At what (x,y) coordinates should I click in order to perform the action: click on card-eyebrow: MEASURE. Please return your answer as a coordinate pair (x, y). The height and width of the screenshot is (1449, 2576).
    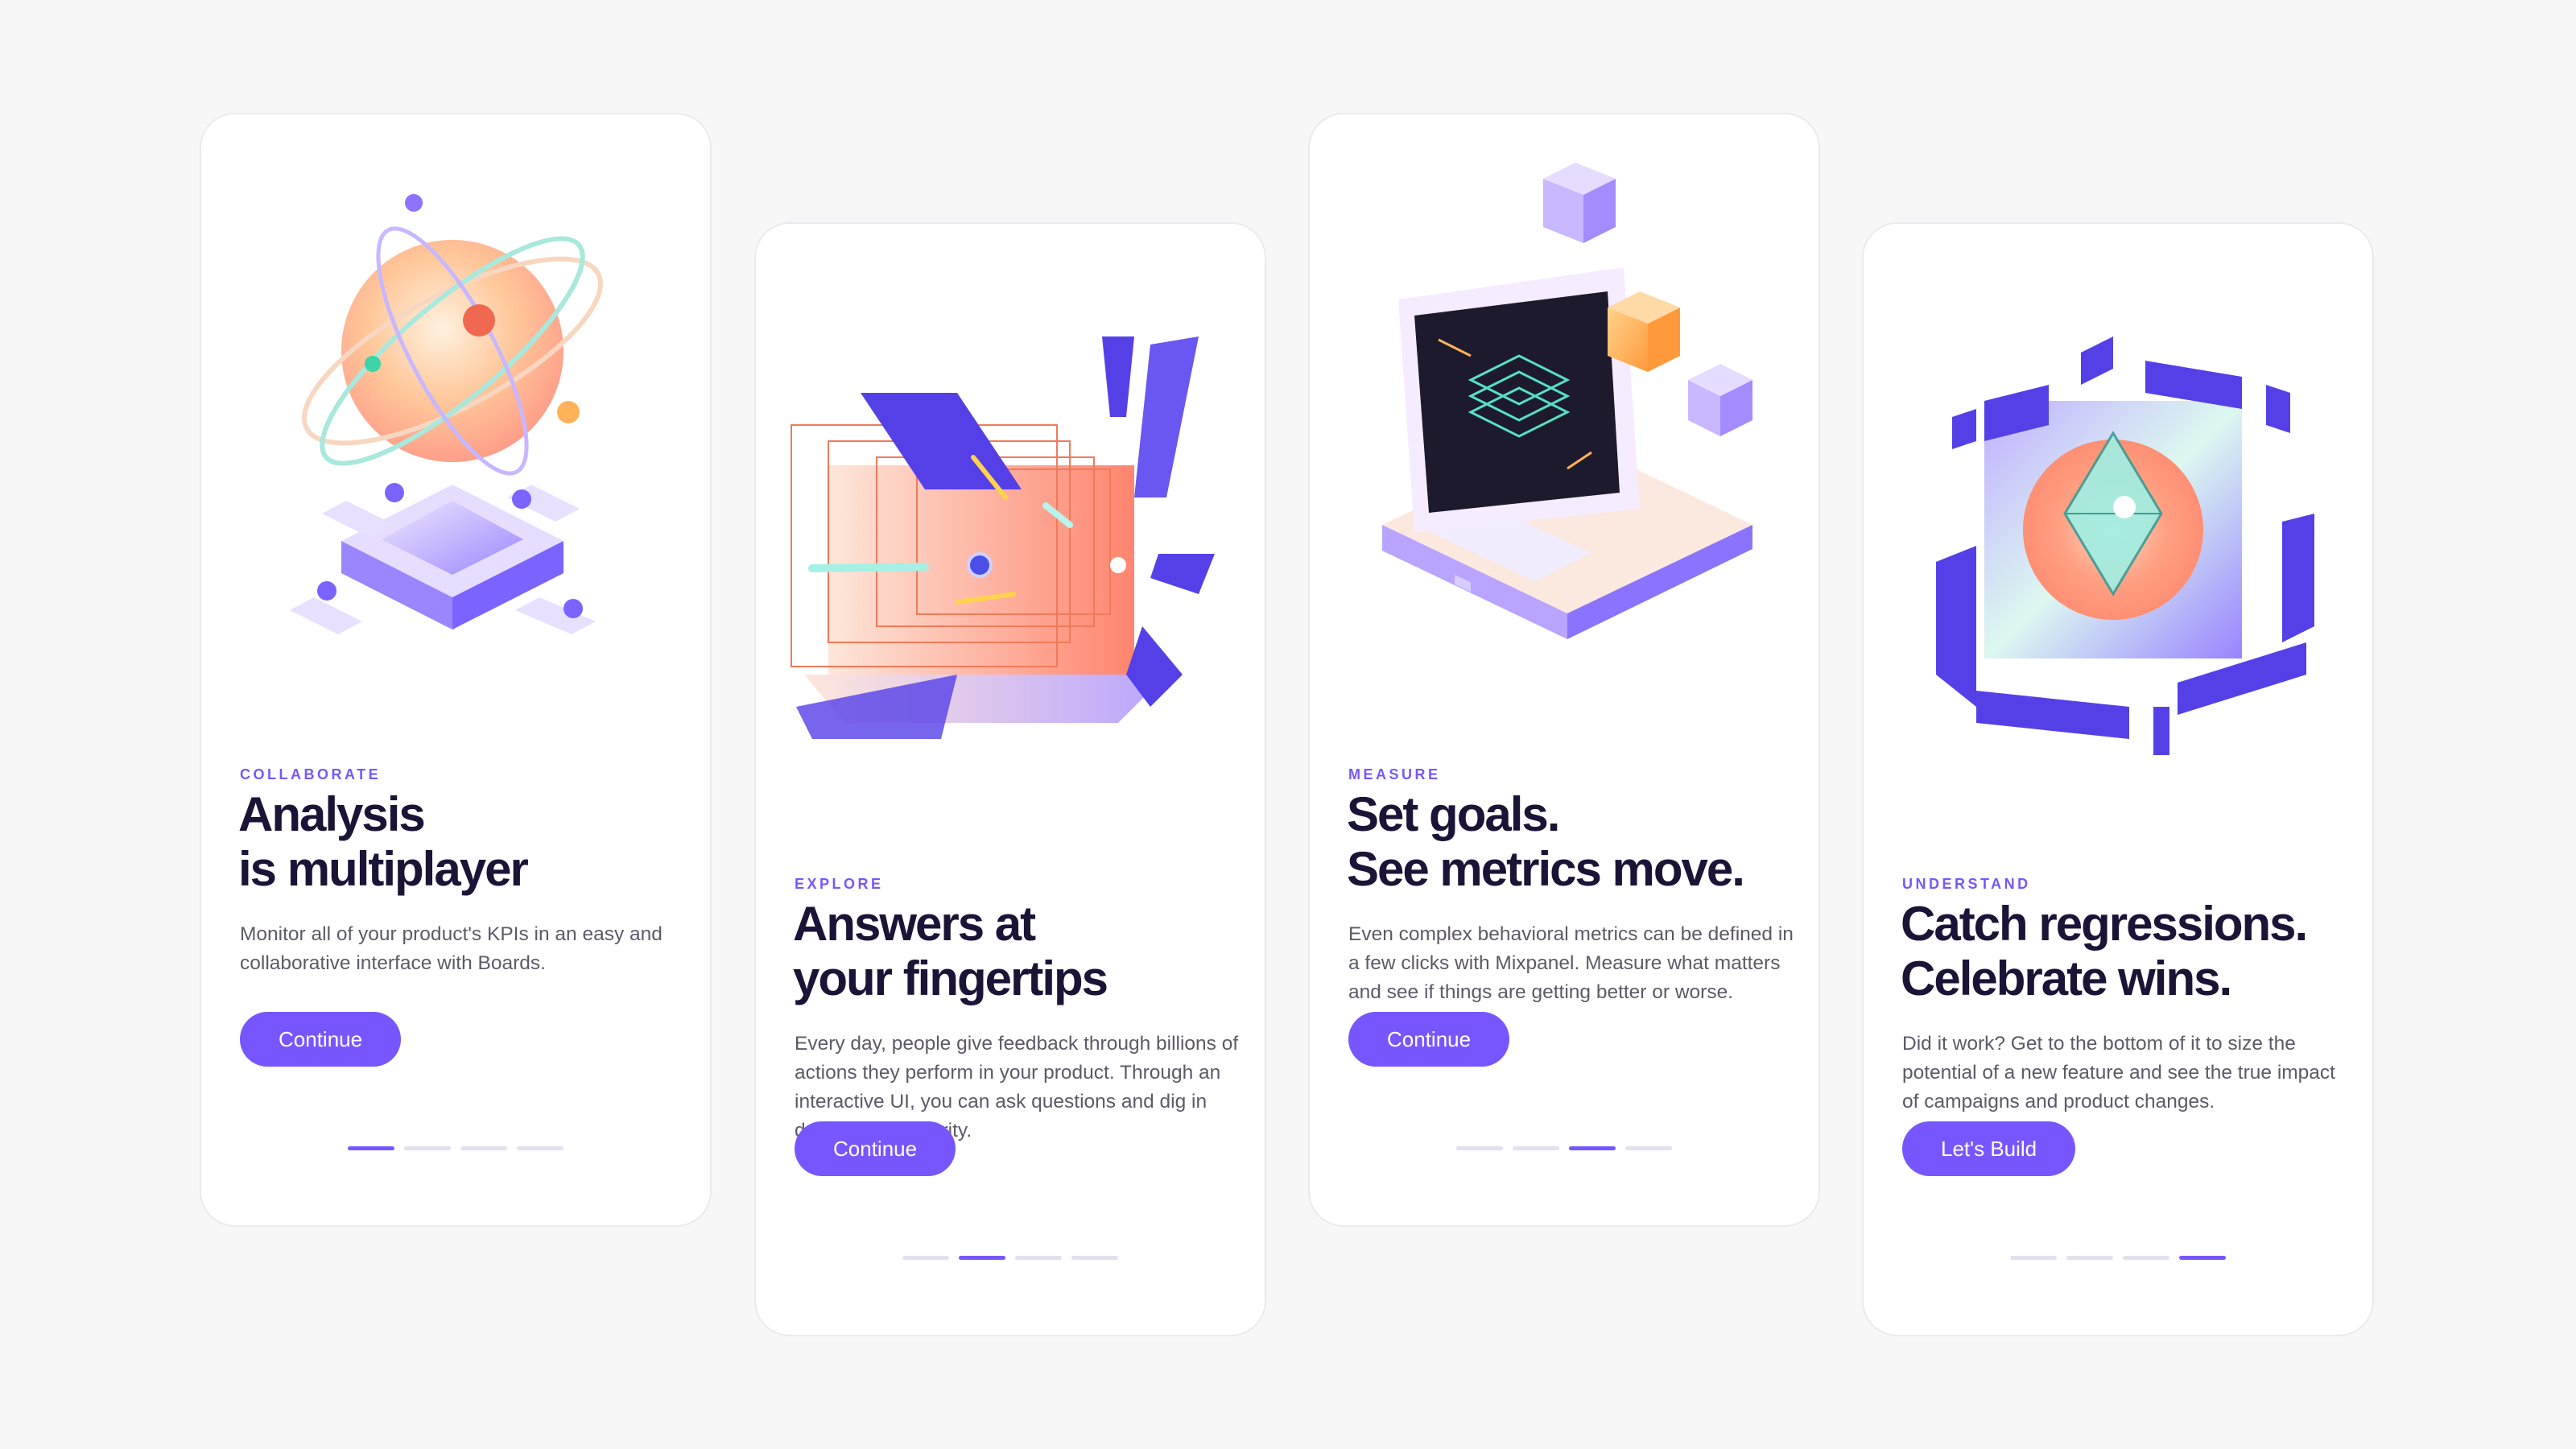
    Looking at the image, I should click on (1394, 774).